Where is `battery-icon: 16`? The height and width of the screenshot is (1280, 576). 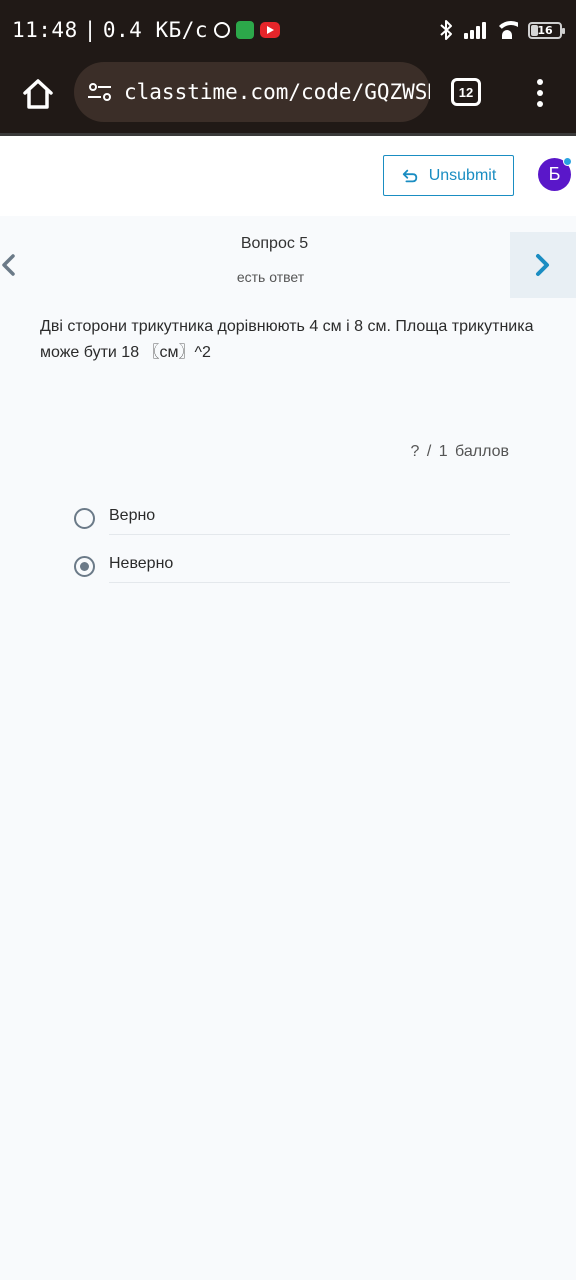 battery-icon: 16 is located at coordinates (546, 30).